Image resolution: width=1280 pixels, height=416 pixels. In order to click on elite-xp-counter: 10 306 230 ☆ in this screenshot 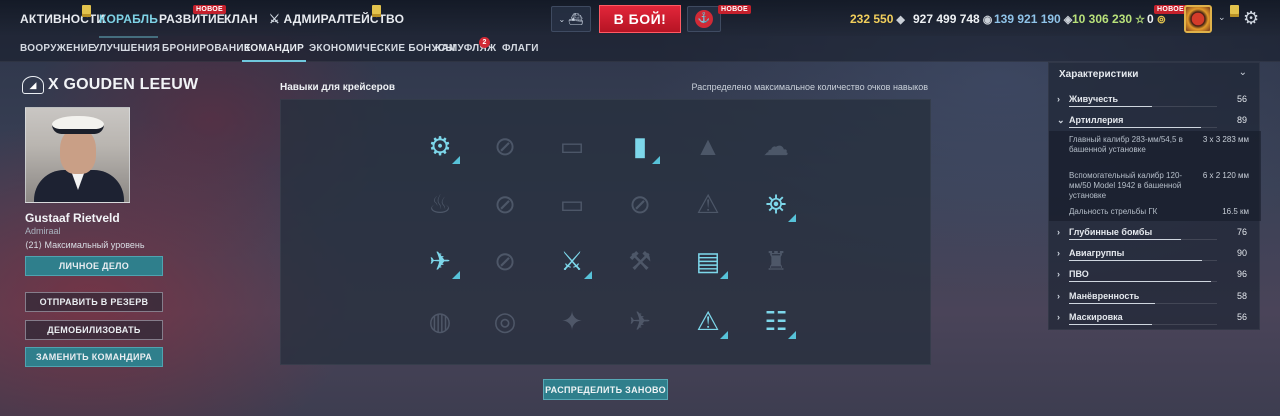, I will do `click(1108, 19)`.